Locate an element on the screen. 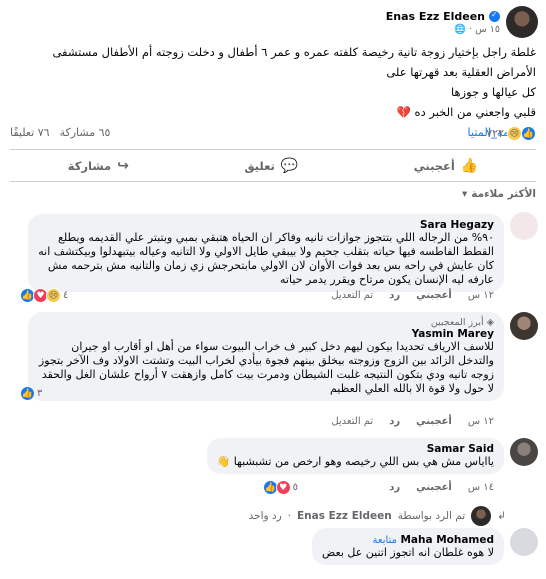 The image size is (546, 579). comment-actions: ١٤ س أعجبني رد is located at coordinates (441, 487).